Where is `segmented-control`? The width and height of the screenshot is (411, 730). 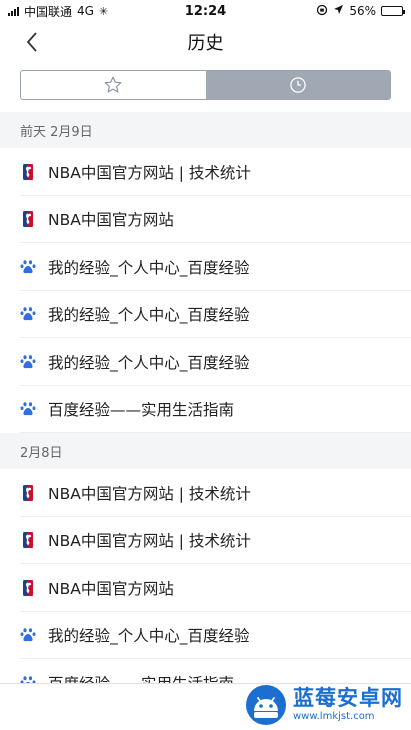
segmented-control is located at coordinates (205, 85).